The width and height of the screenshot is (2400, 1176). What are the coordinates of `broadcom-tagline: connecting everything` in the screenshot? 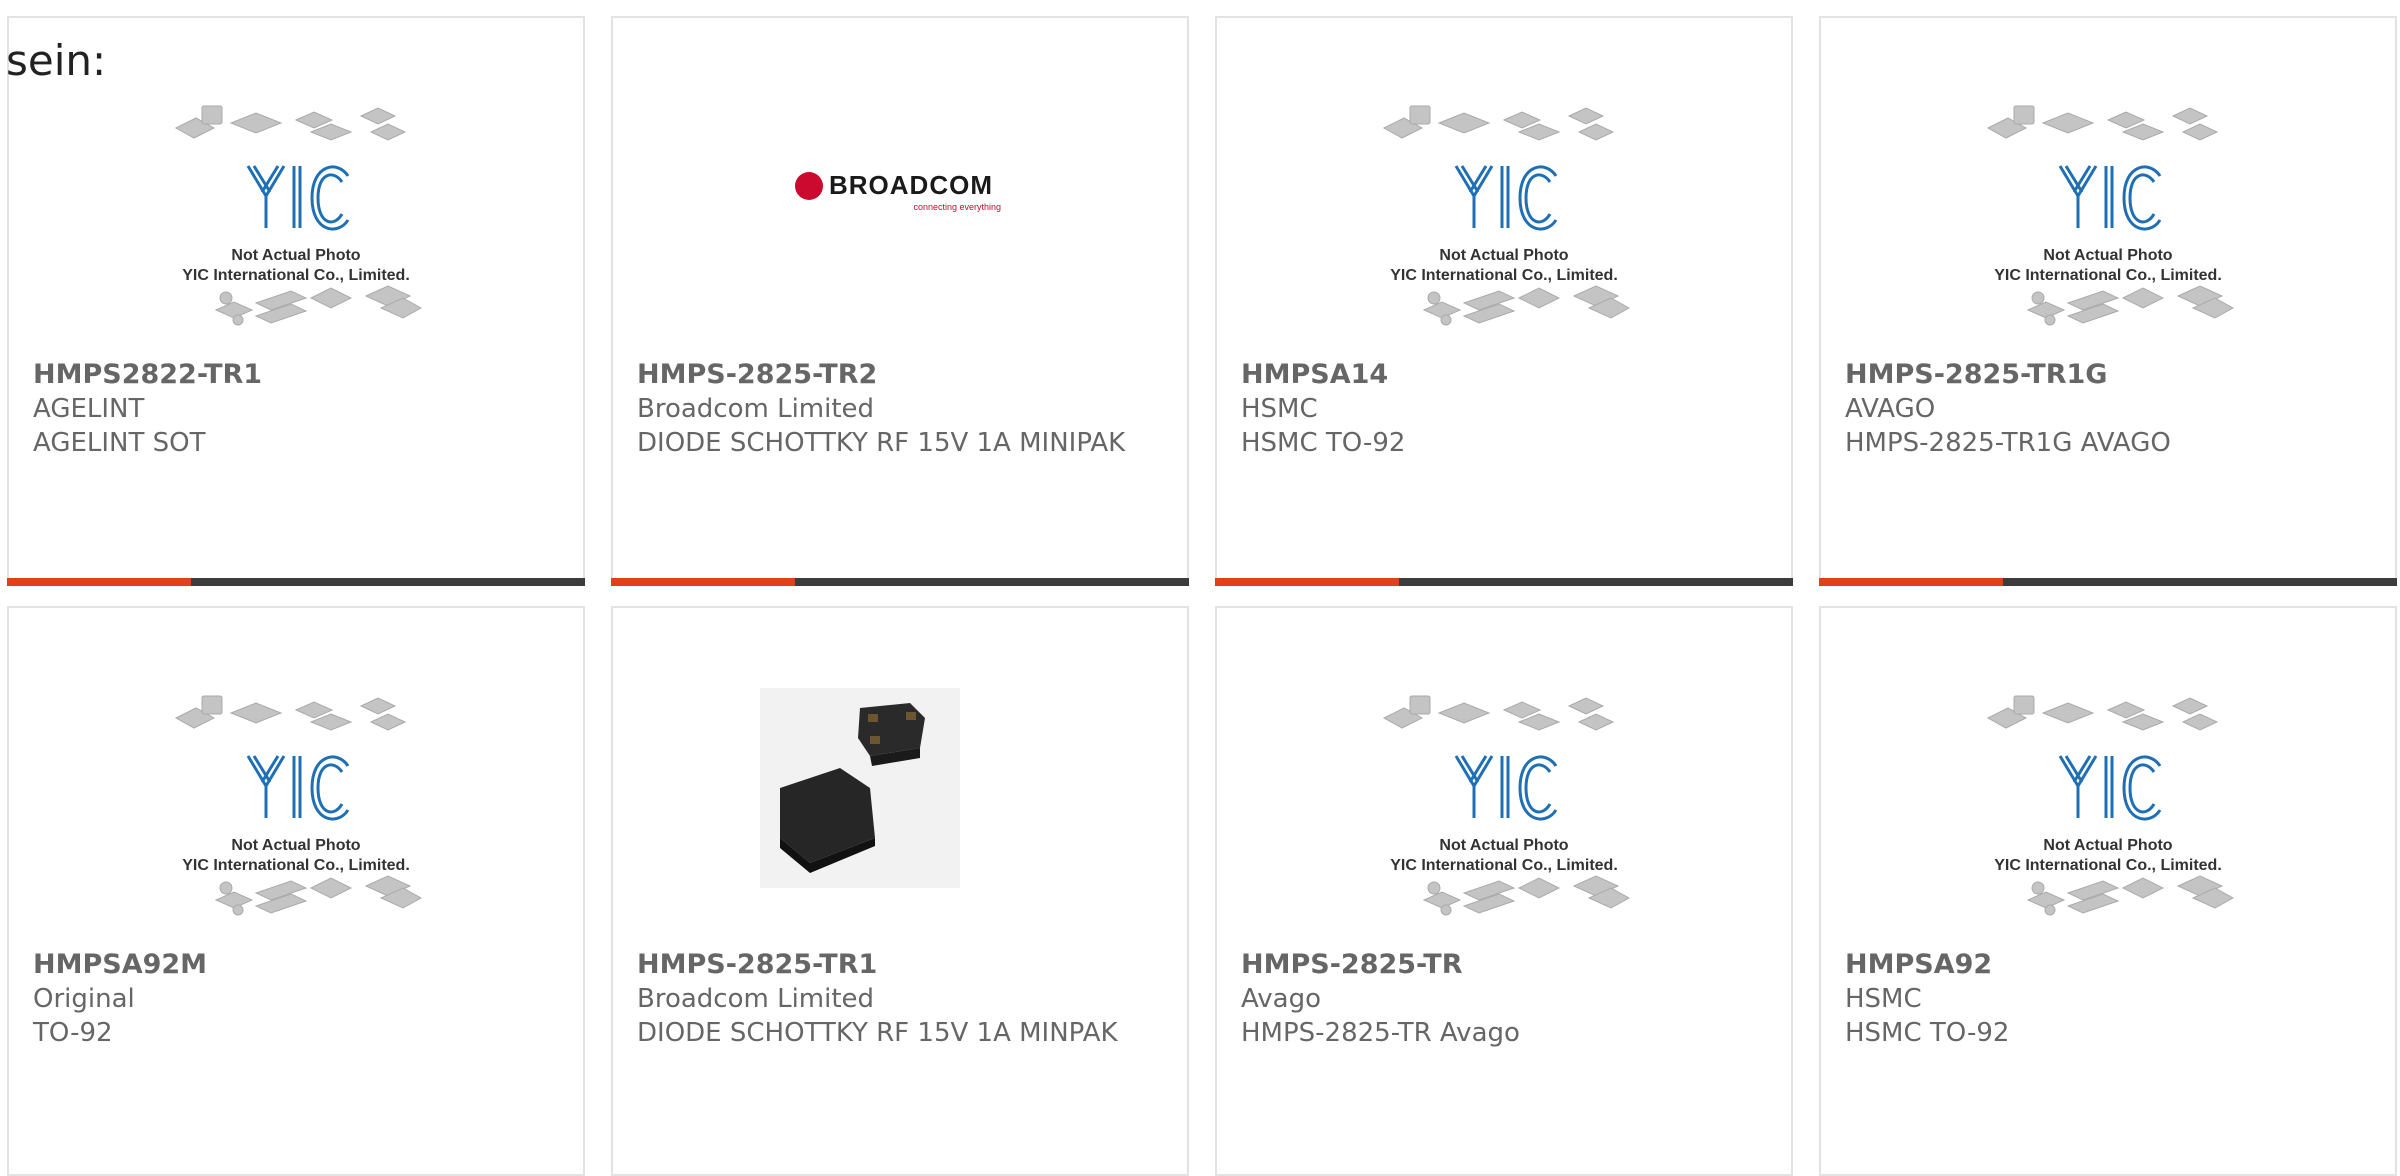 It's located at (957, 207).